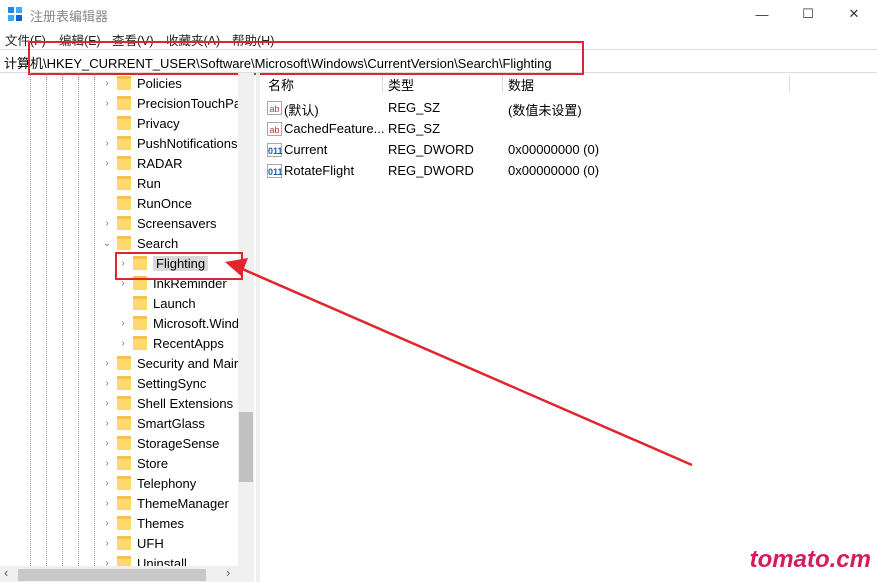 The width and height of the screenshot is (877, 582). Describe the element at coordinates (156, 303) in the screenshot. I see `tree-item: Launch` at that location.